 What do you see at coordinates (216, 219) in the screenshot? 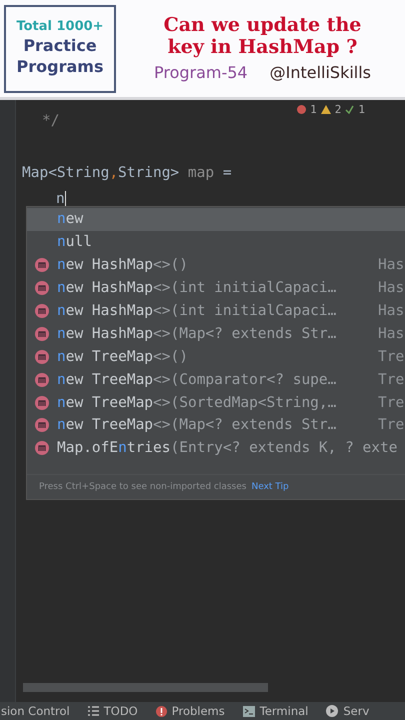
I see `completion-item: new` at bounding box center [216, 219].